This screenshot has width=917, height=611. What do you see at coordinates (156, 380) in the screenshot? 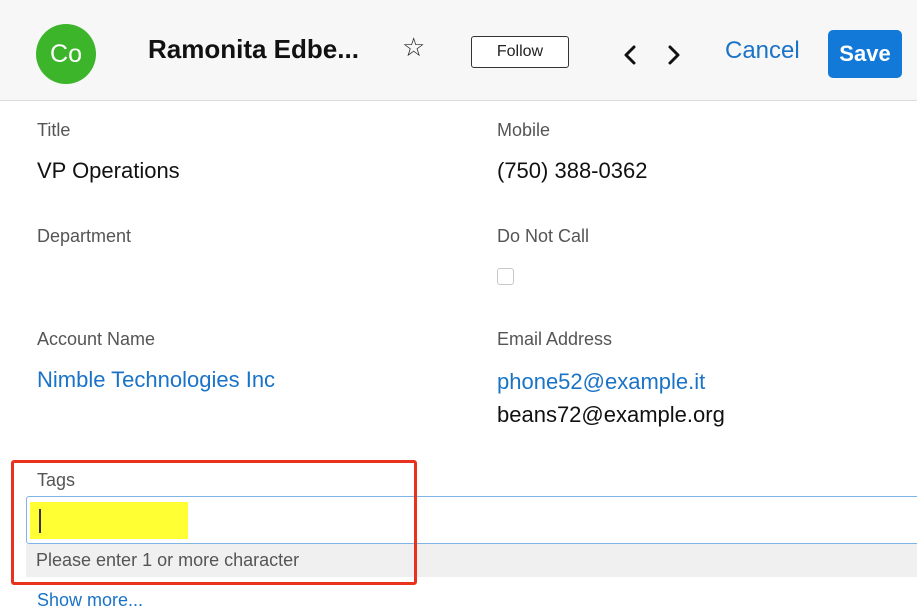
I see `account-name-link: Nimble Technologies Inc` at bounding box center [156, 380].